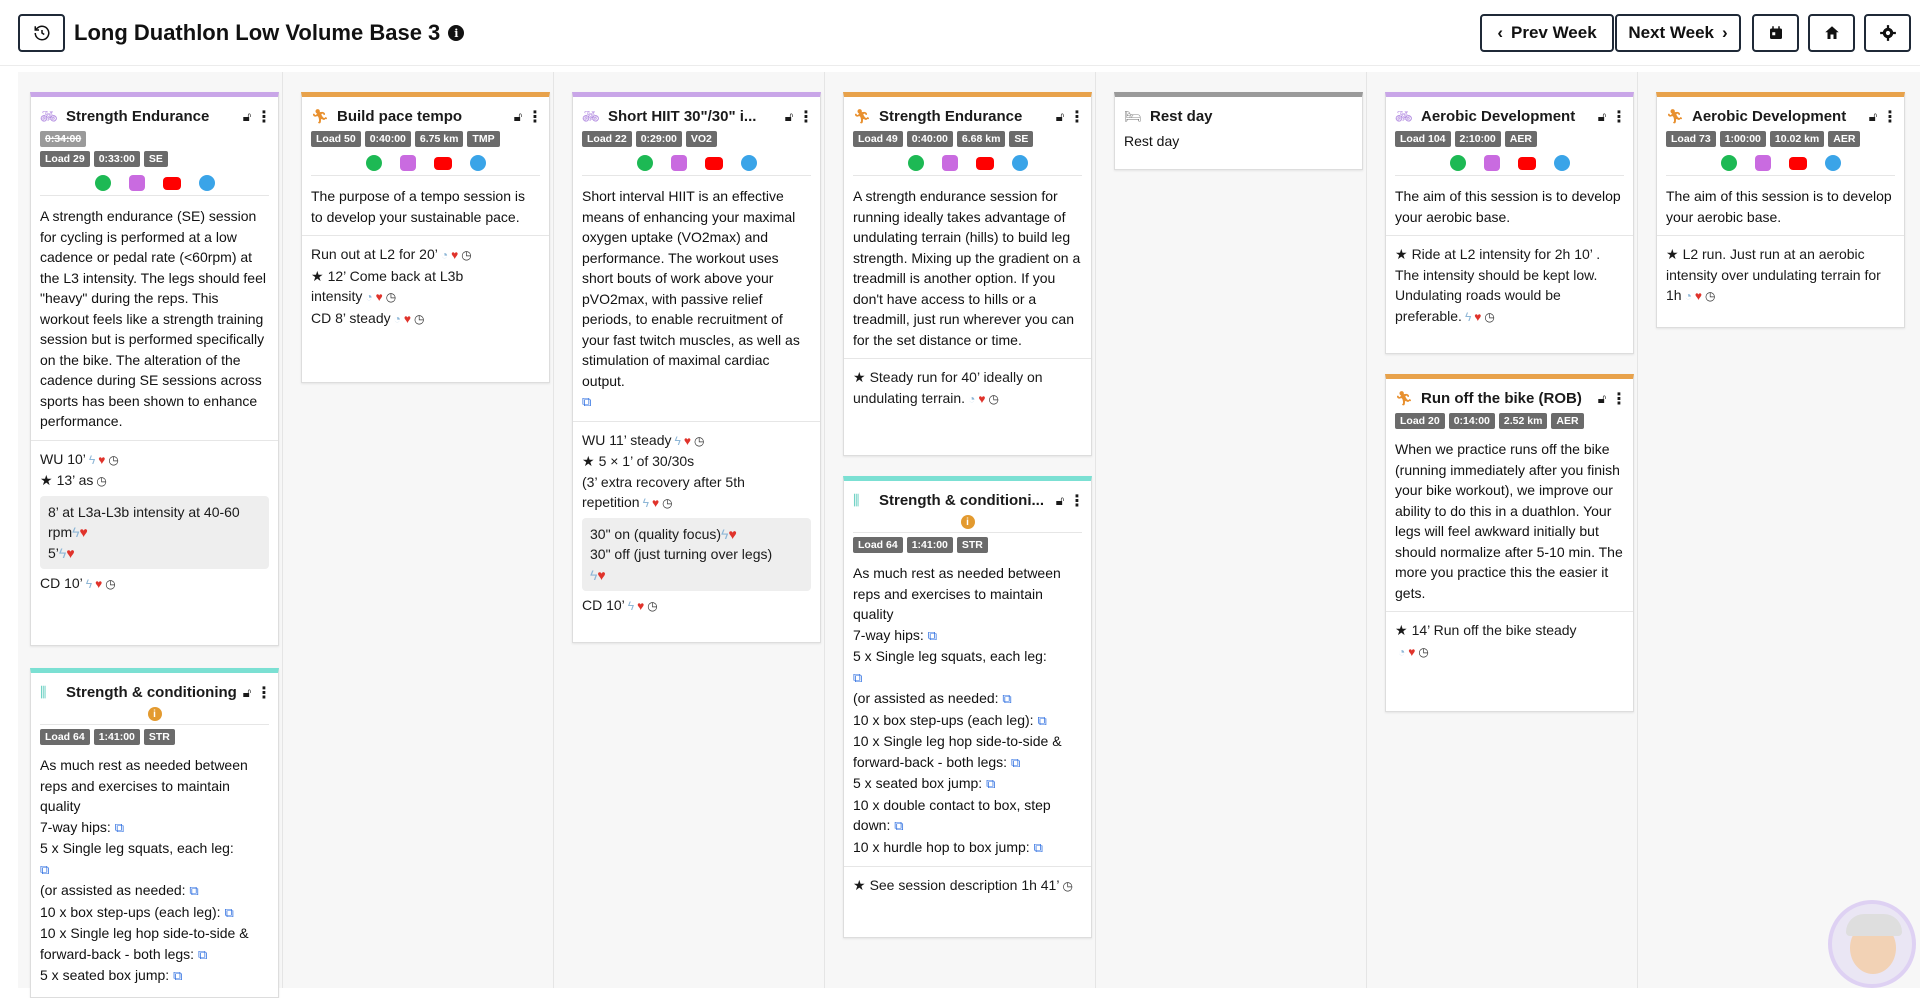 The image size is (1920, 998). I want to click on calendar-button, so click(1775, 33).